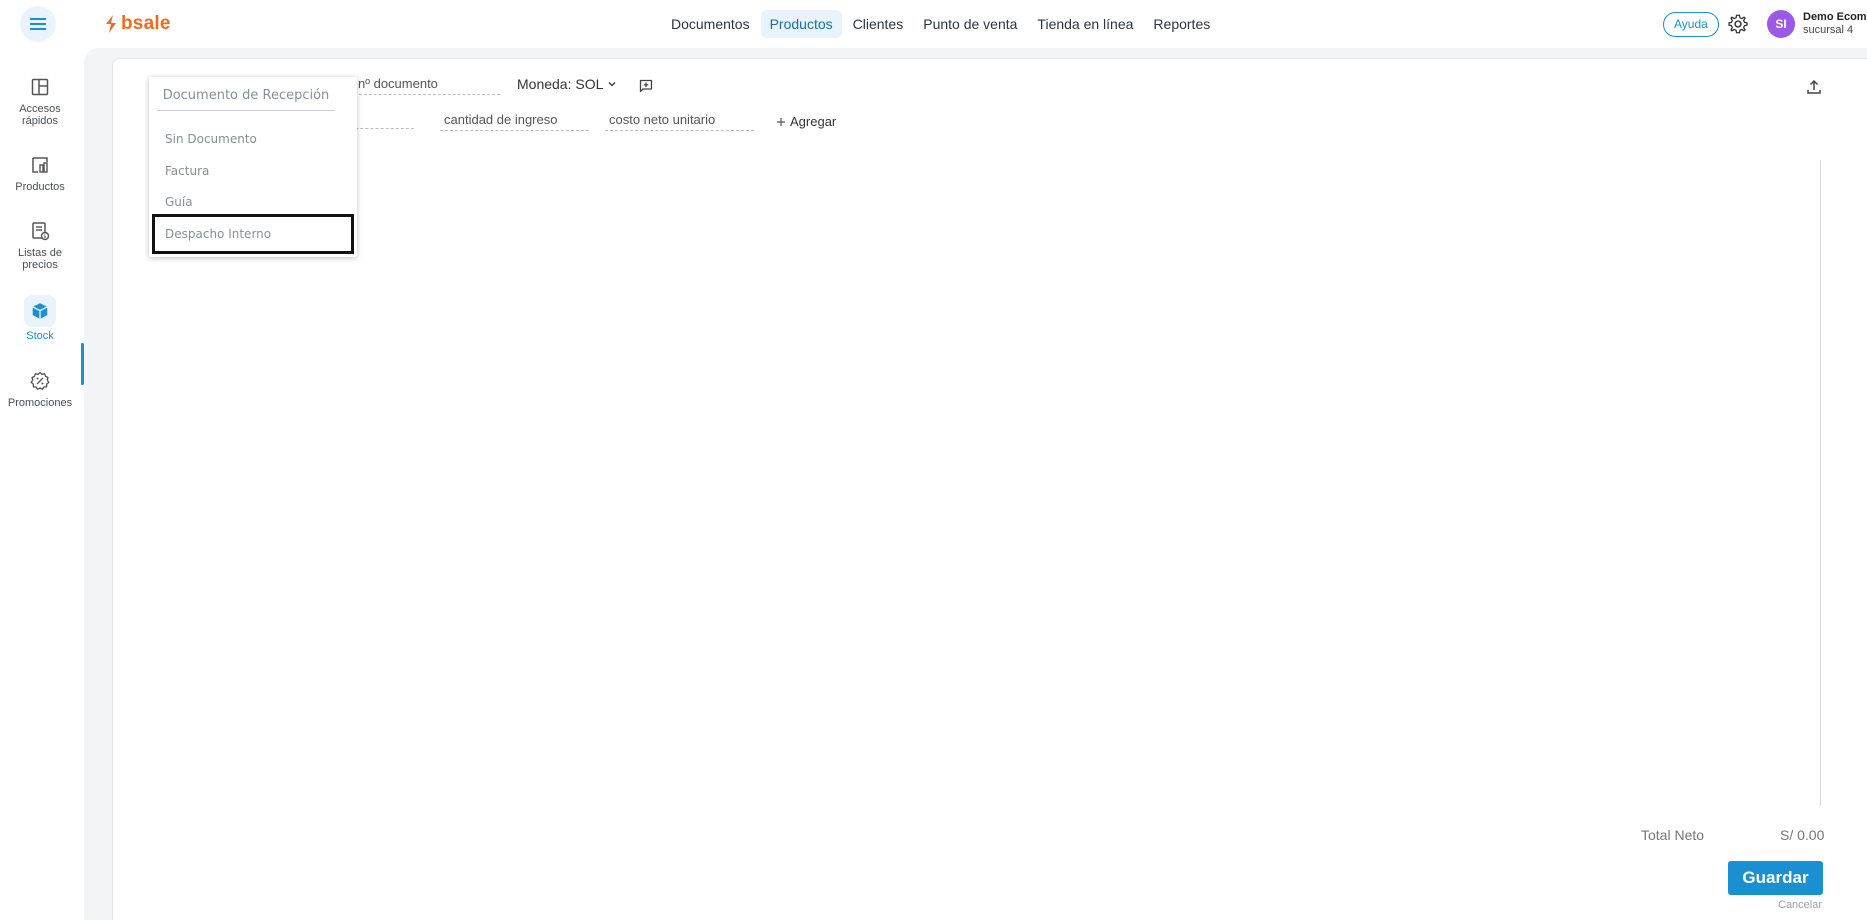 This screenshot has width=1867, height=920. Describe the element at coordinates (253, 202) in the screenshot. I see `option-guia: Guía` at that location.